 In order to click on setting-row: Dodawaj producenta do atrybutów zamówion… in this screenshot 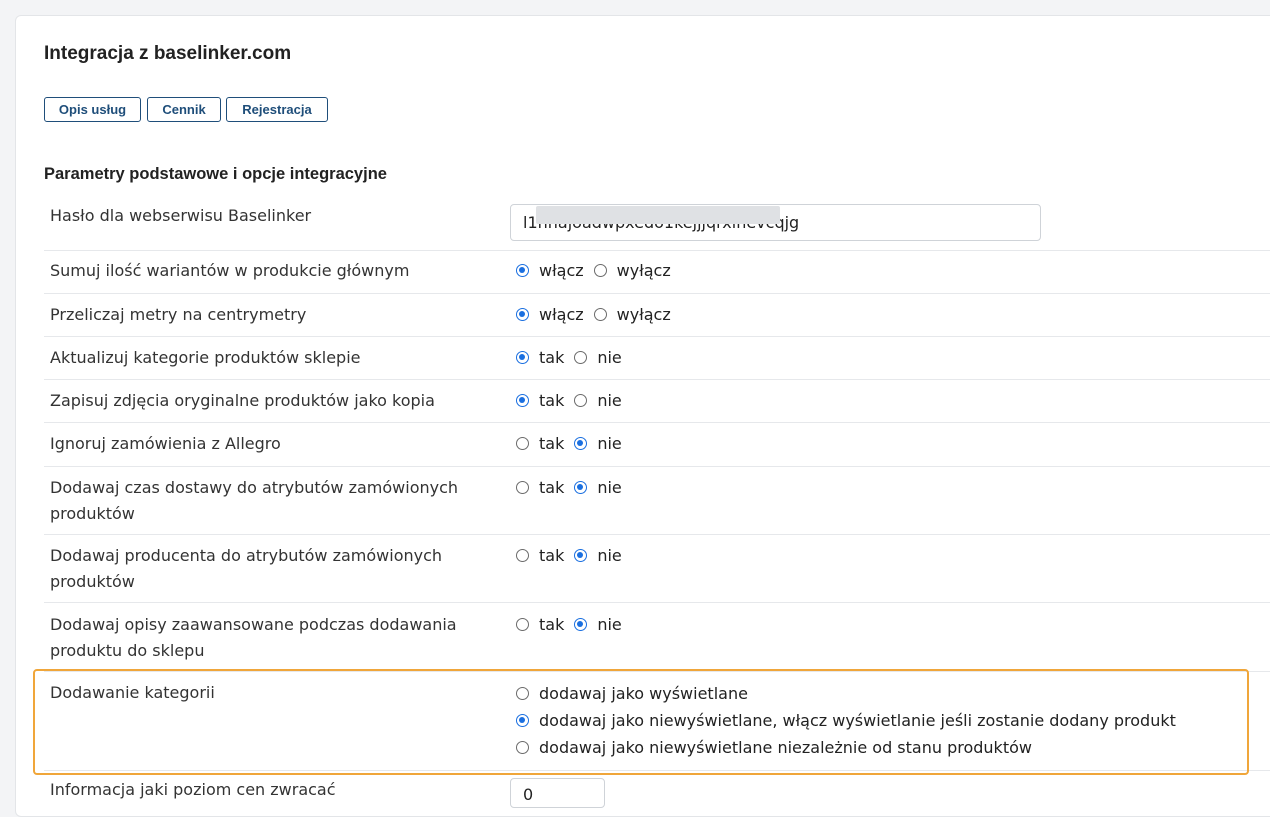, I will do `click(657, 569)`.